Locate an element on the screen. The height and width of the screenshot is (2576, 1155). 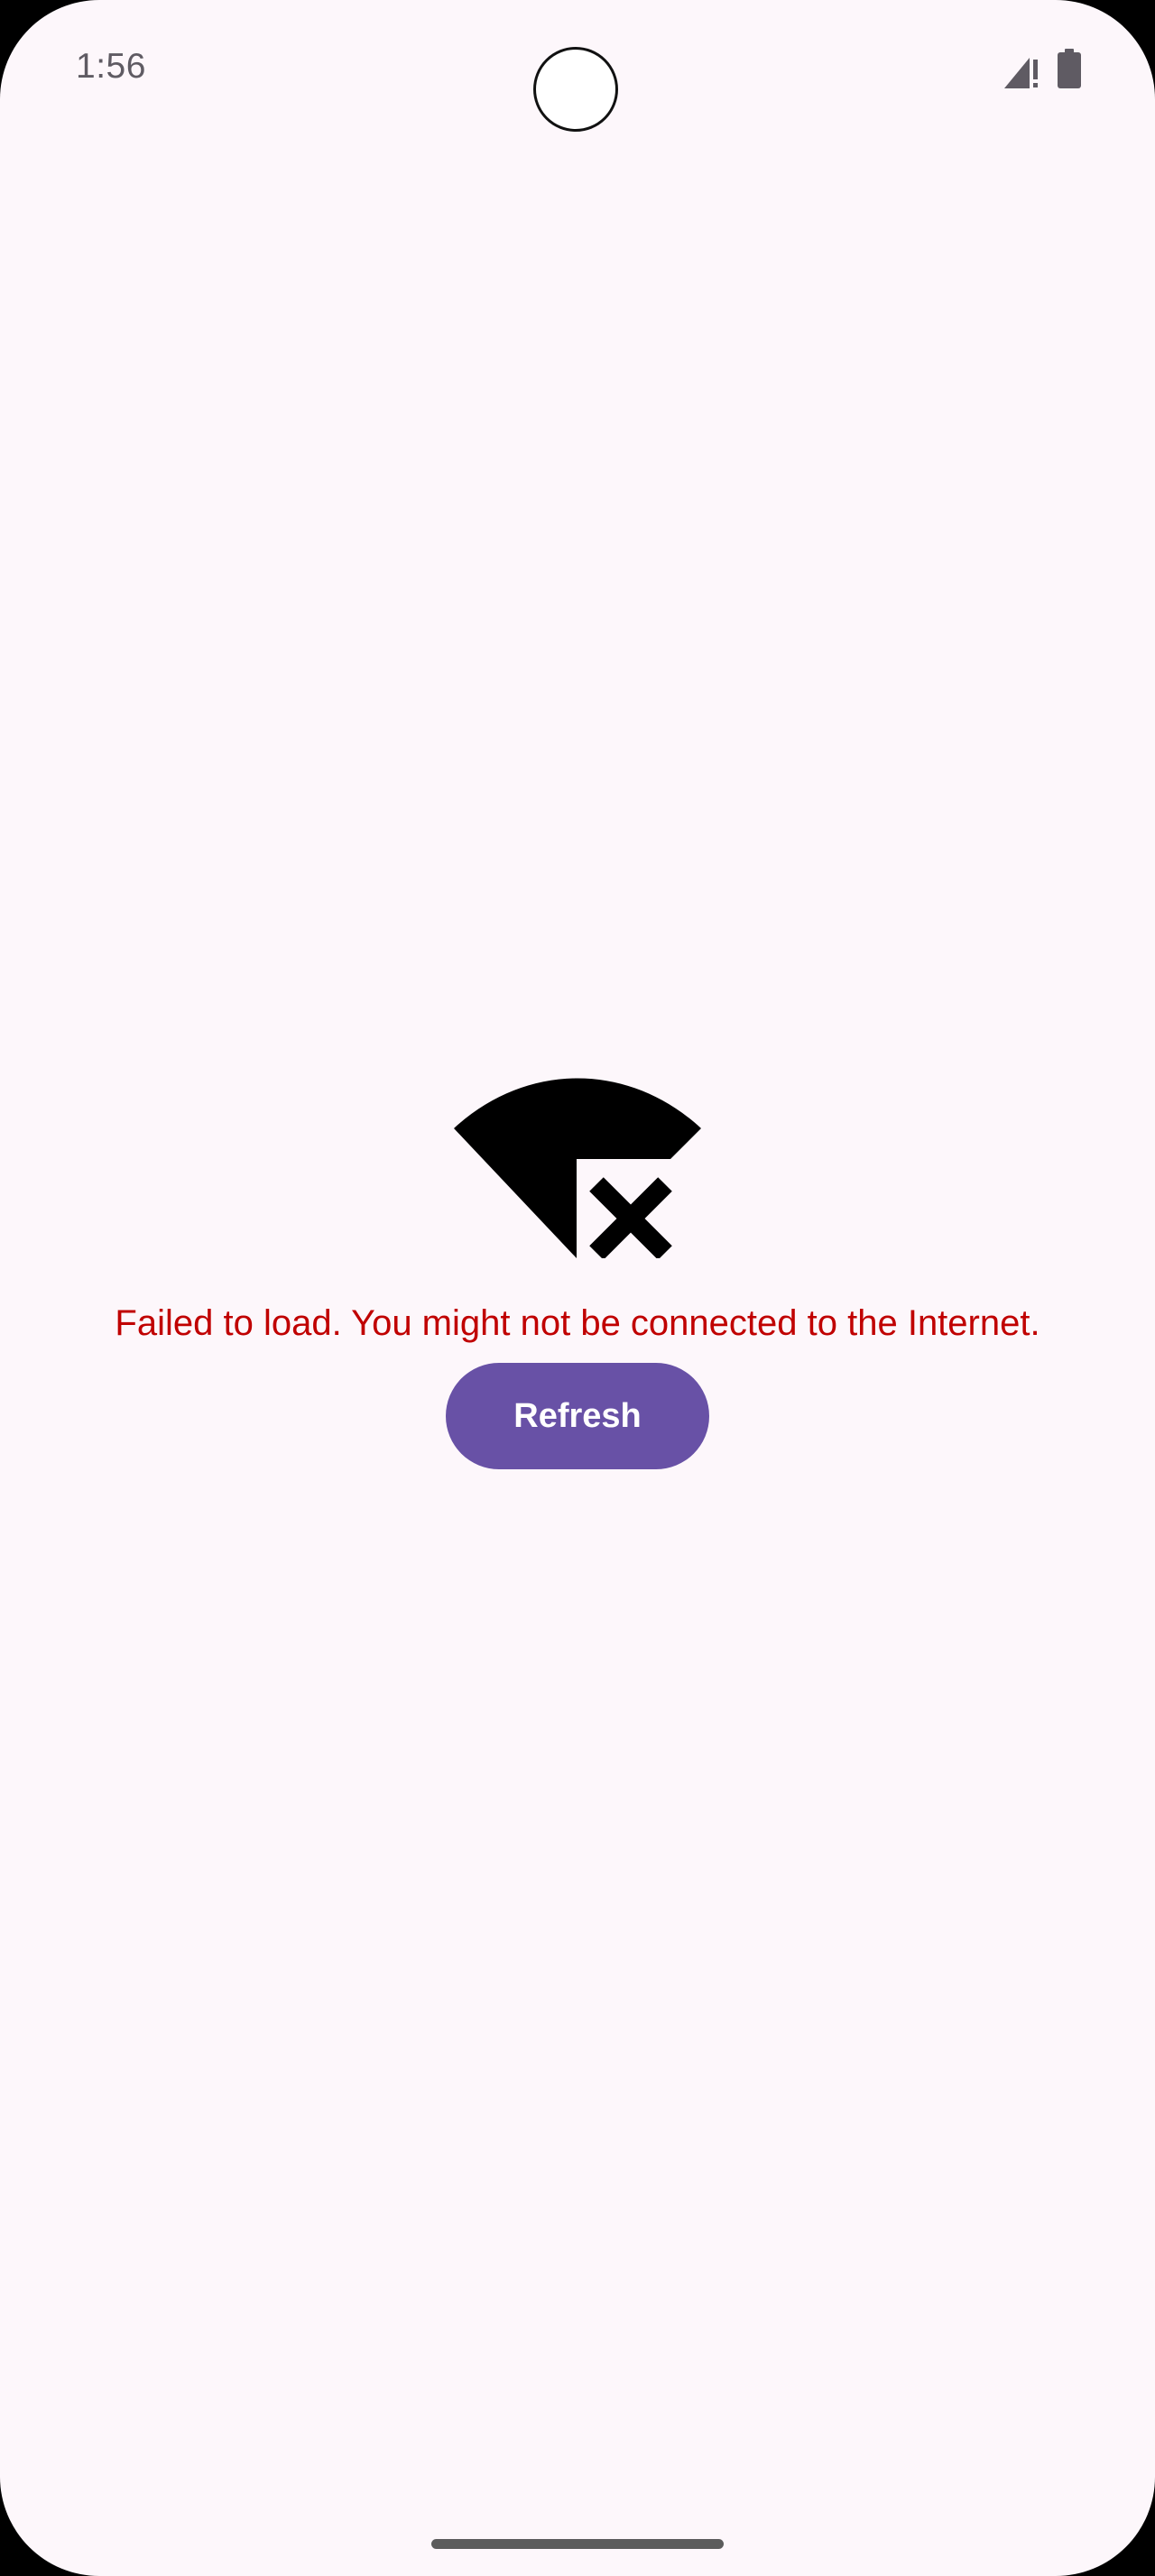
signal-no-data-icon is located at coordinates (1021, 73).